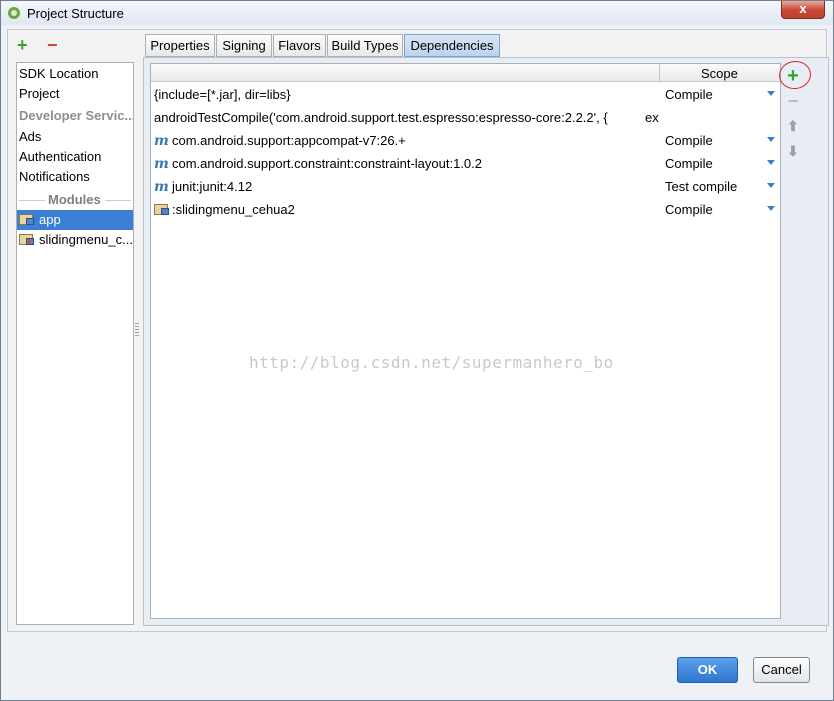 This screenshot has height=701, width=834. What do you see at coordinates (27, 239) in the screenshot?
I see `library-module-icon` at bounding box center [27, 239].